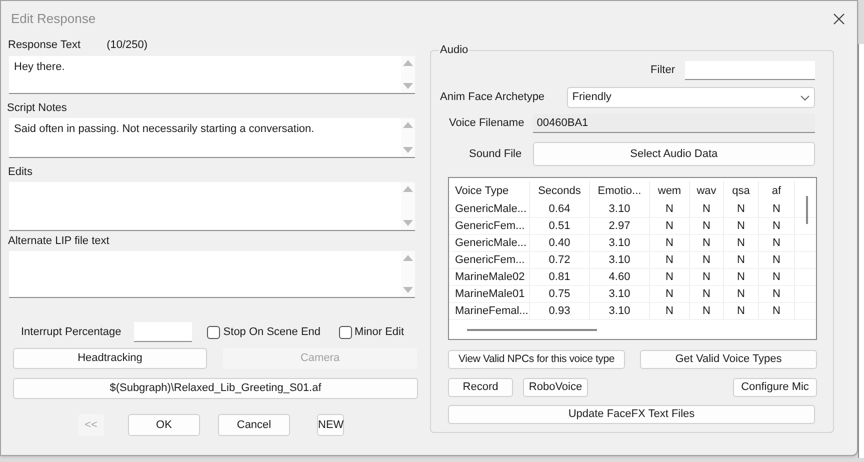 This screenshot has width=864, height=462. Describe the element at coordinates (489, 191) in the screenshot. I see `column-header: Voice Type` at that location.